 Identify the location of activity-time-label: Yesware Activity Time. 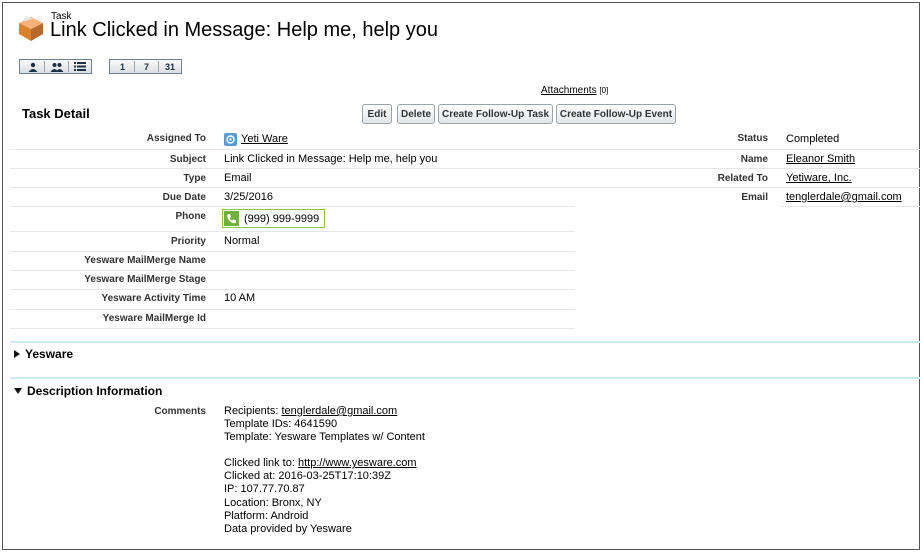
(153, 298).